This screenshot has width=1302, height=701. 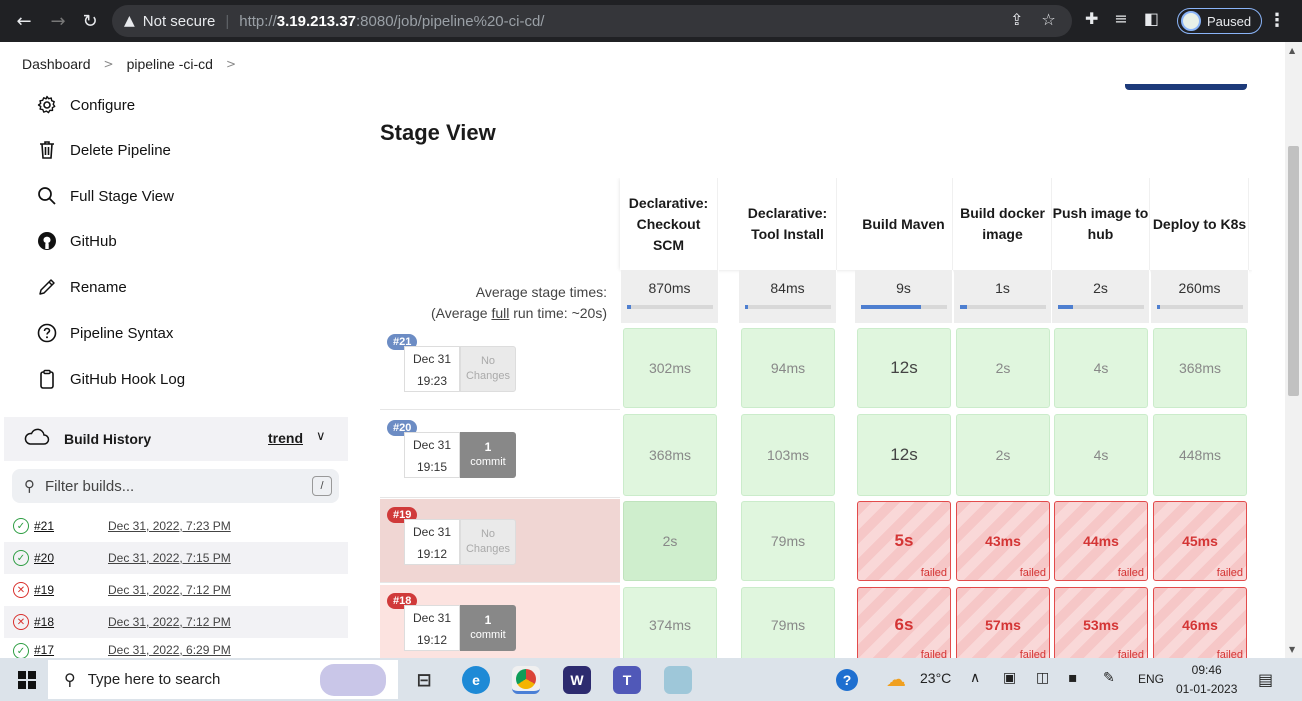 I want to click on chrome-icon, so click(x=526, y=680).